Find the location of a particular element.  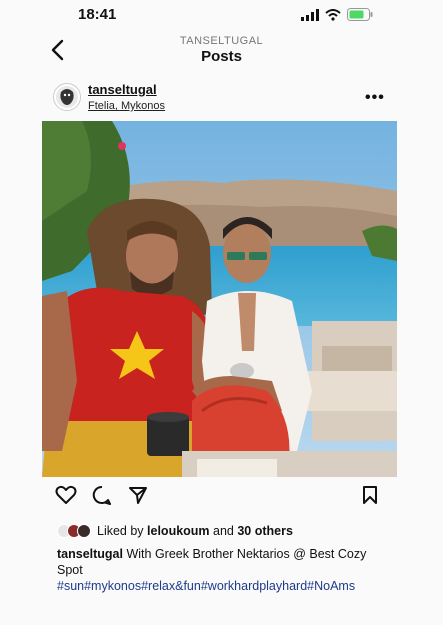

avatar-lion-icon is located at coordinates (67, 97).